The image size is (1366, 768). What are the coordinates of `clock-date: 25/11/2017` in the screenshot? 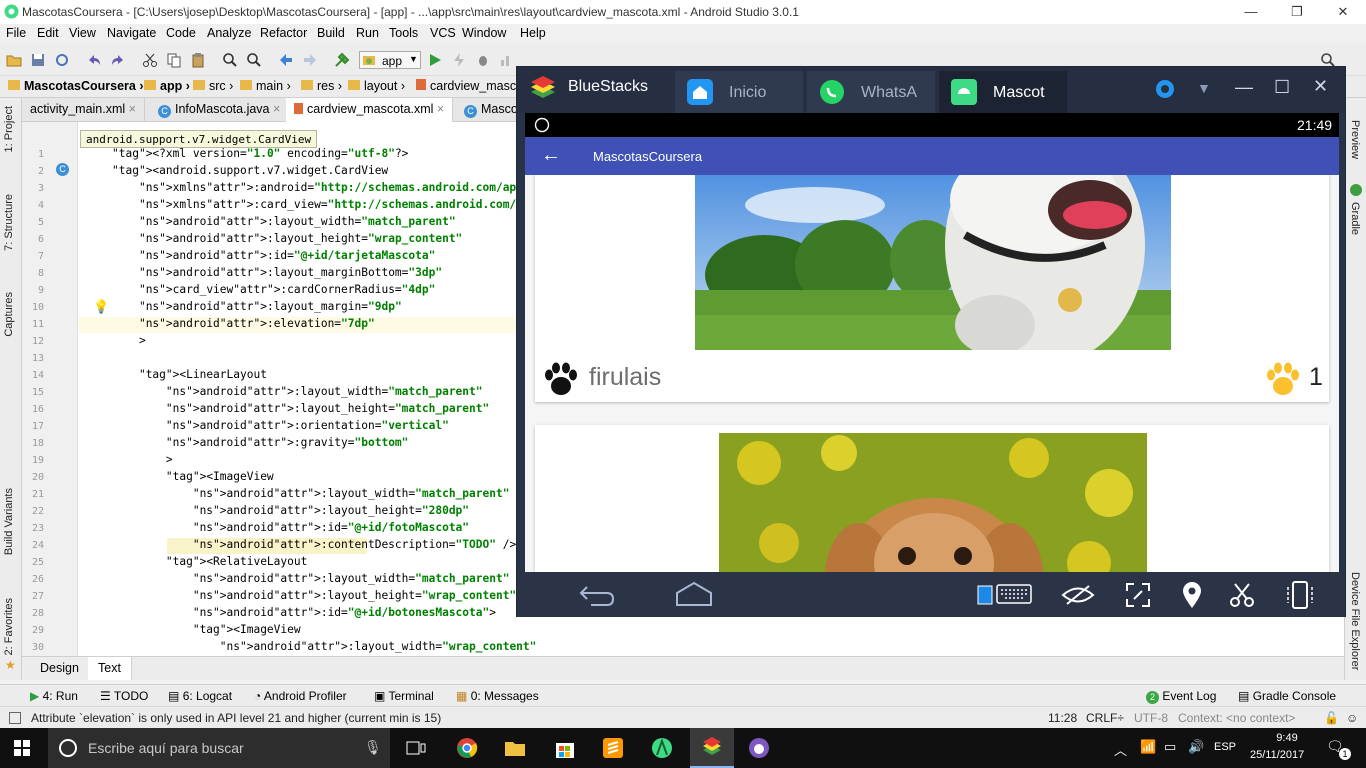 It's located at (1277, 755).